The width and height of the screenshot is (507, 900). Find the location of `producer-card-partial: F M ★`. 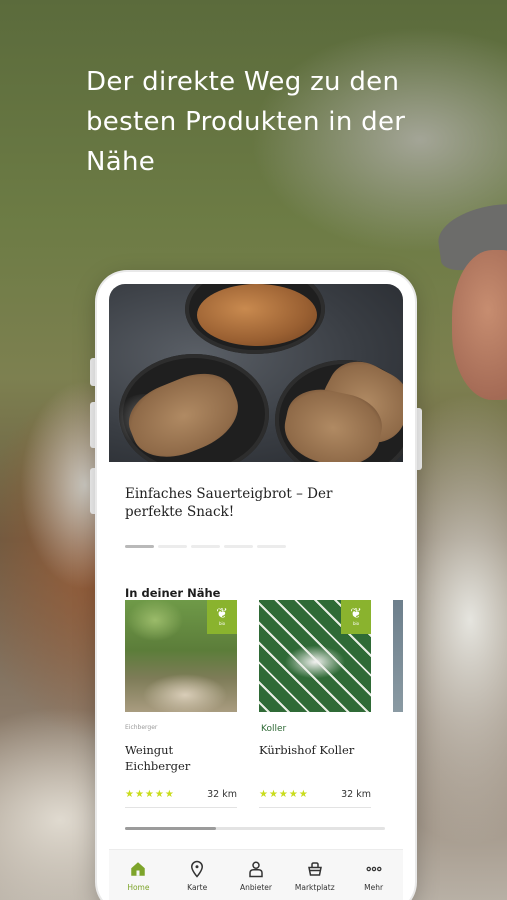

producer-card-partial: F M ★ is located at coordinates (398, 656).